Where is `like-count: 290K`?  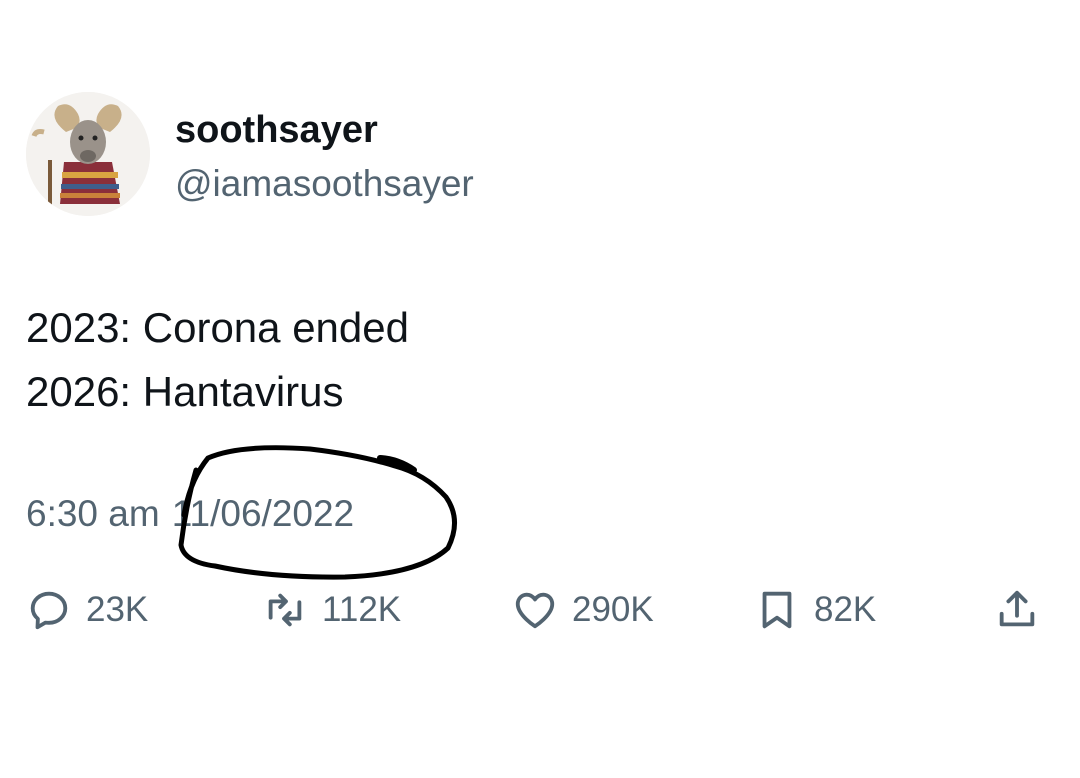
like-count: 290K is located at coordinates (613, 609).